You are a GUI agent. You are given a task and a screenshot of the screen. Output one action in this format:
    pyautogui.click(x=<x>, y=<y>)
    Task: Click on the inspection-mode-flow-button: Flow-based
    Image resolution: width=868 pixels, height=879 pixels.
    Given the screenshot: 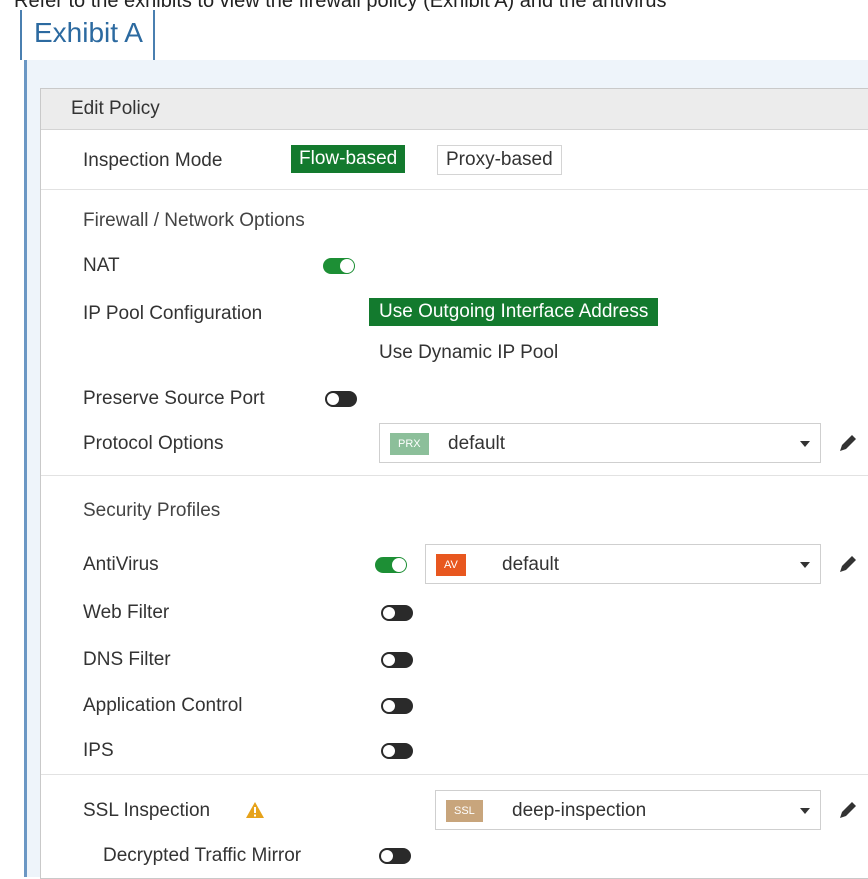 What is the action you would take?
    pyautogui.click(x=348, y=159)
    